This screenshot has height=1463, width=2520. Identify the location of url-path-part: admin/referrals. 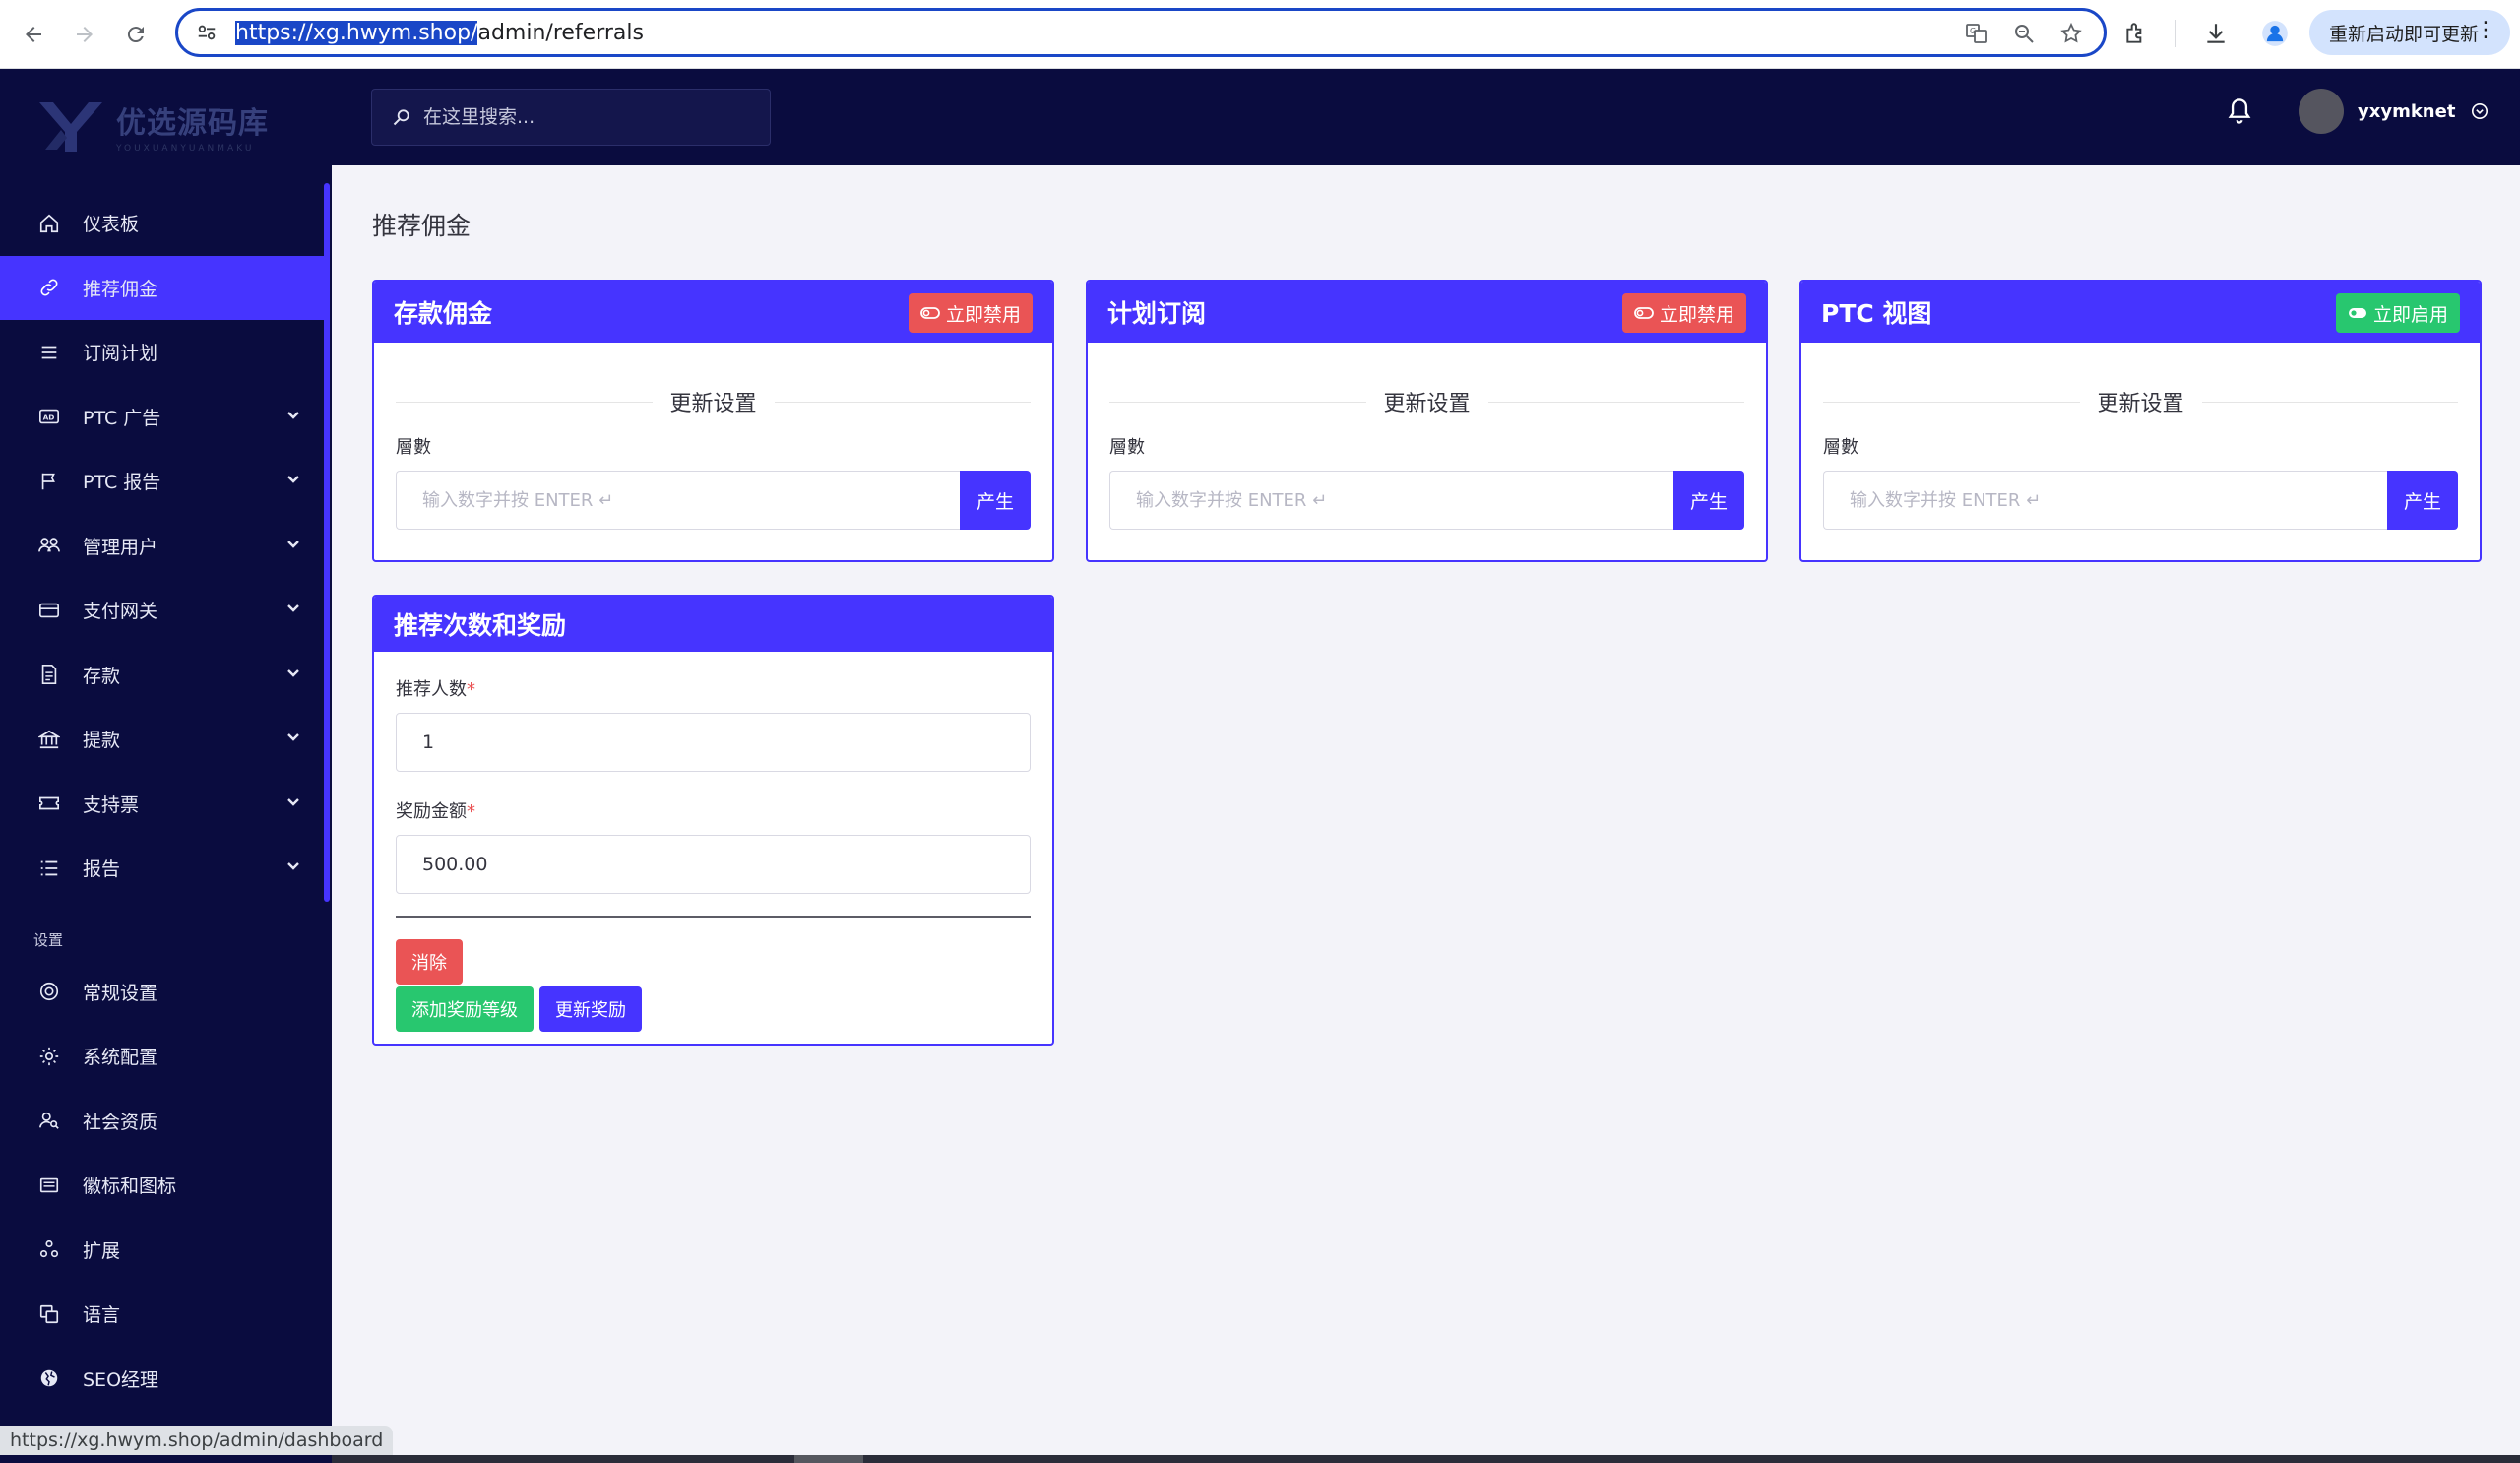
(560, 32).